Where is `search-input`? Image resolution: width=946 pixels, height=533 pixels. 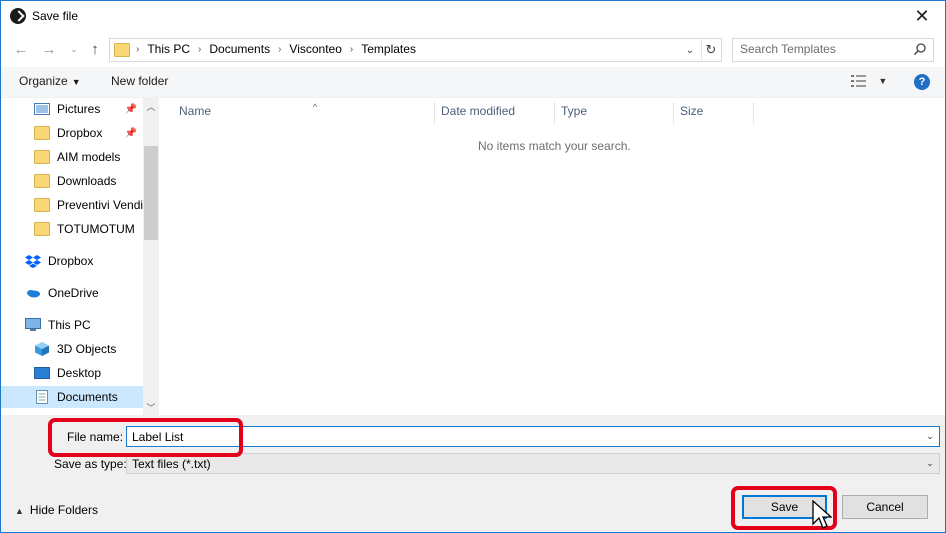
search-input is located at coordinates (825, 49).